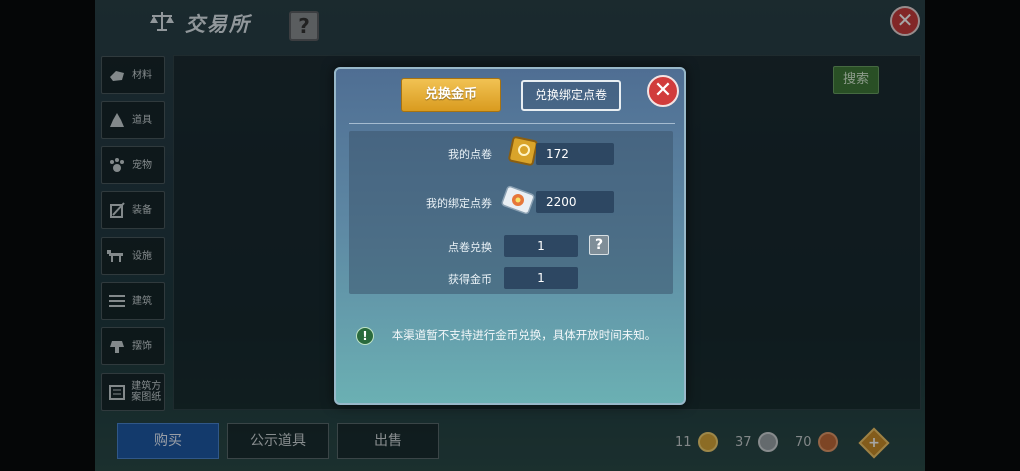 Image resolution: width=1020 pixels, height=471 pixels. Describe the element at coordinates (571, 95) in the screenshot. I see `tab-exchange-bound-points: 兑换绑定点卷` at that location.